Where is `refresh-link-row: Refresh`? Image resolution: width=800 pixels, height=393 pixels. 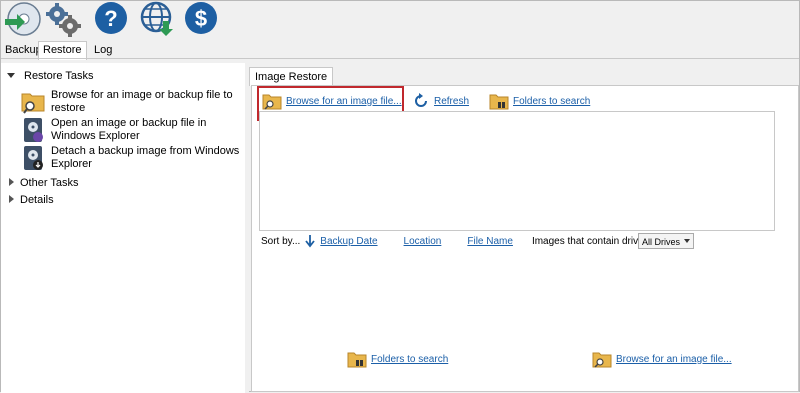 refresh-link-row: Refresh is located at coordinates (440, 101).